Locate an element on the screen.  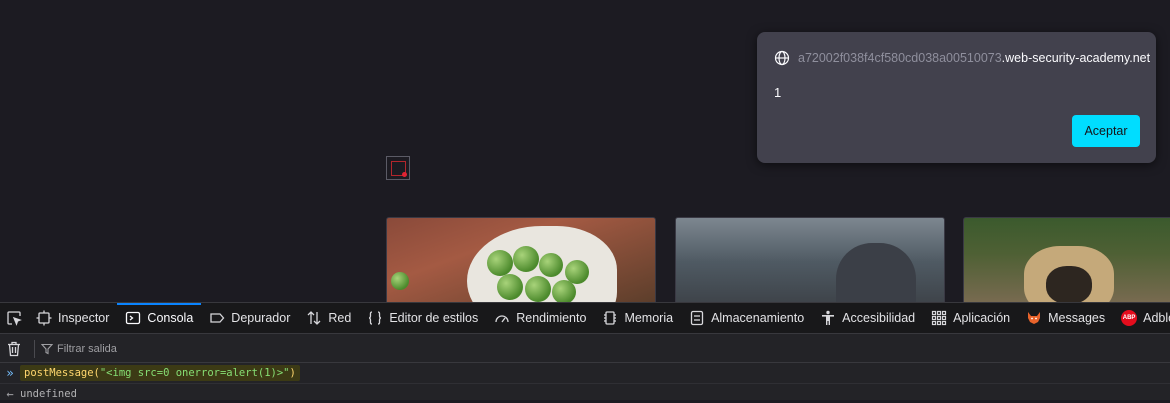
tab-console-label: Consola is located at coordinates (170, 318).